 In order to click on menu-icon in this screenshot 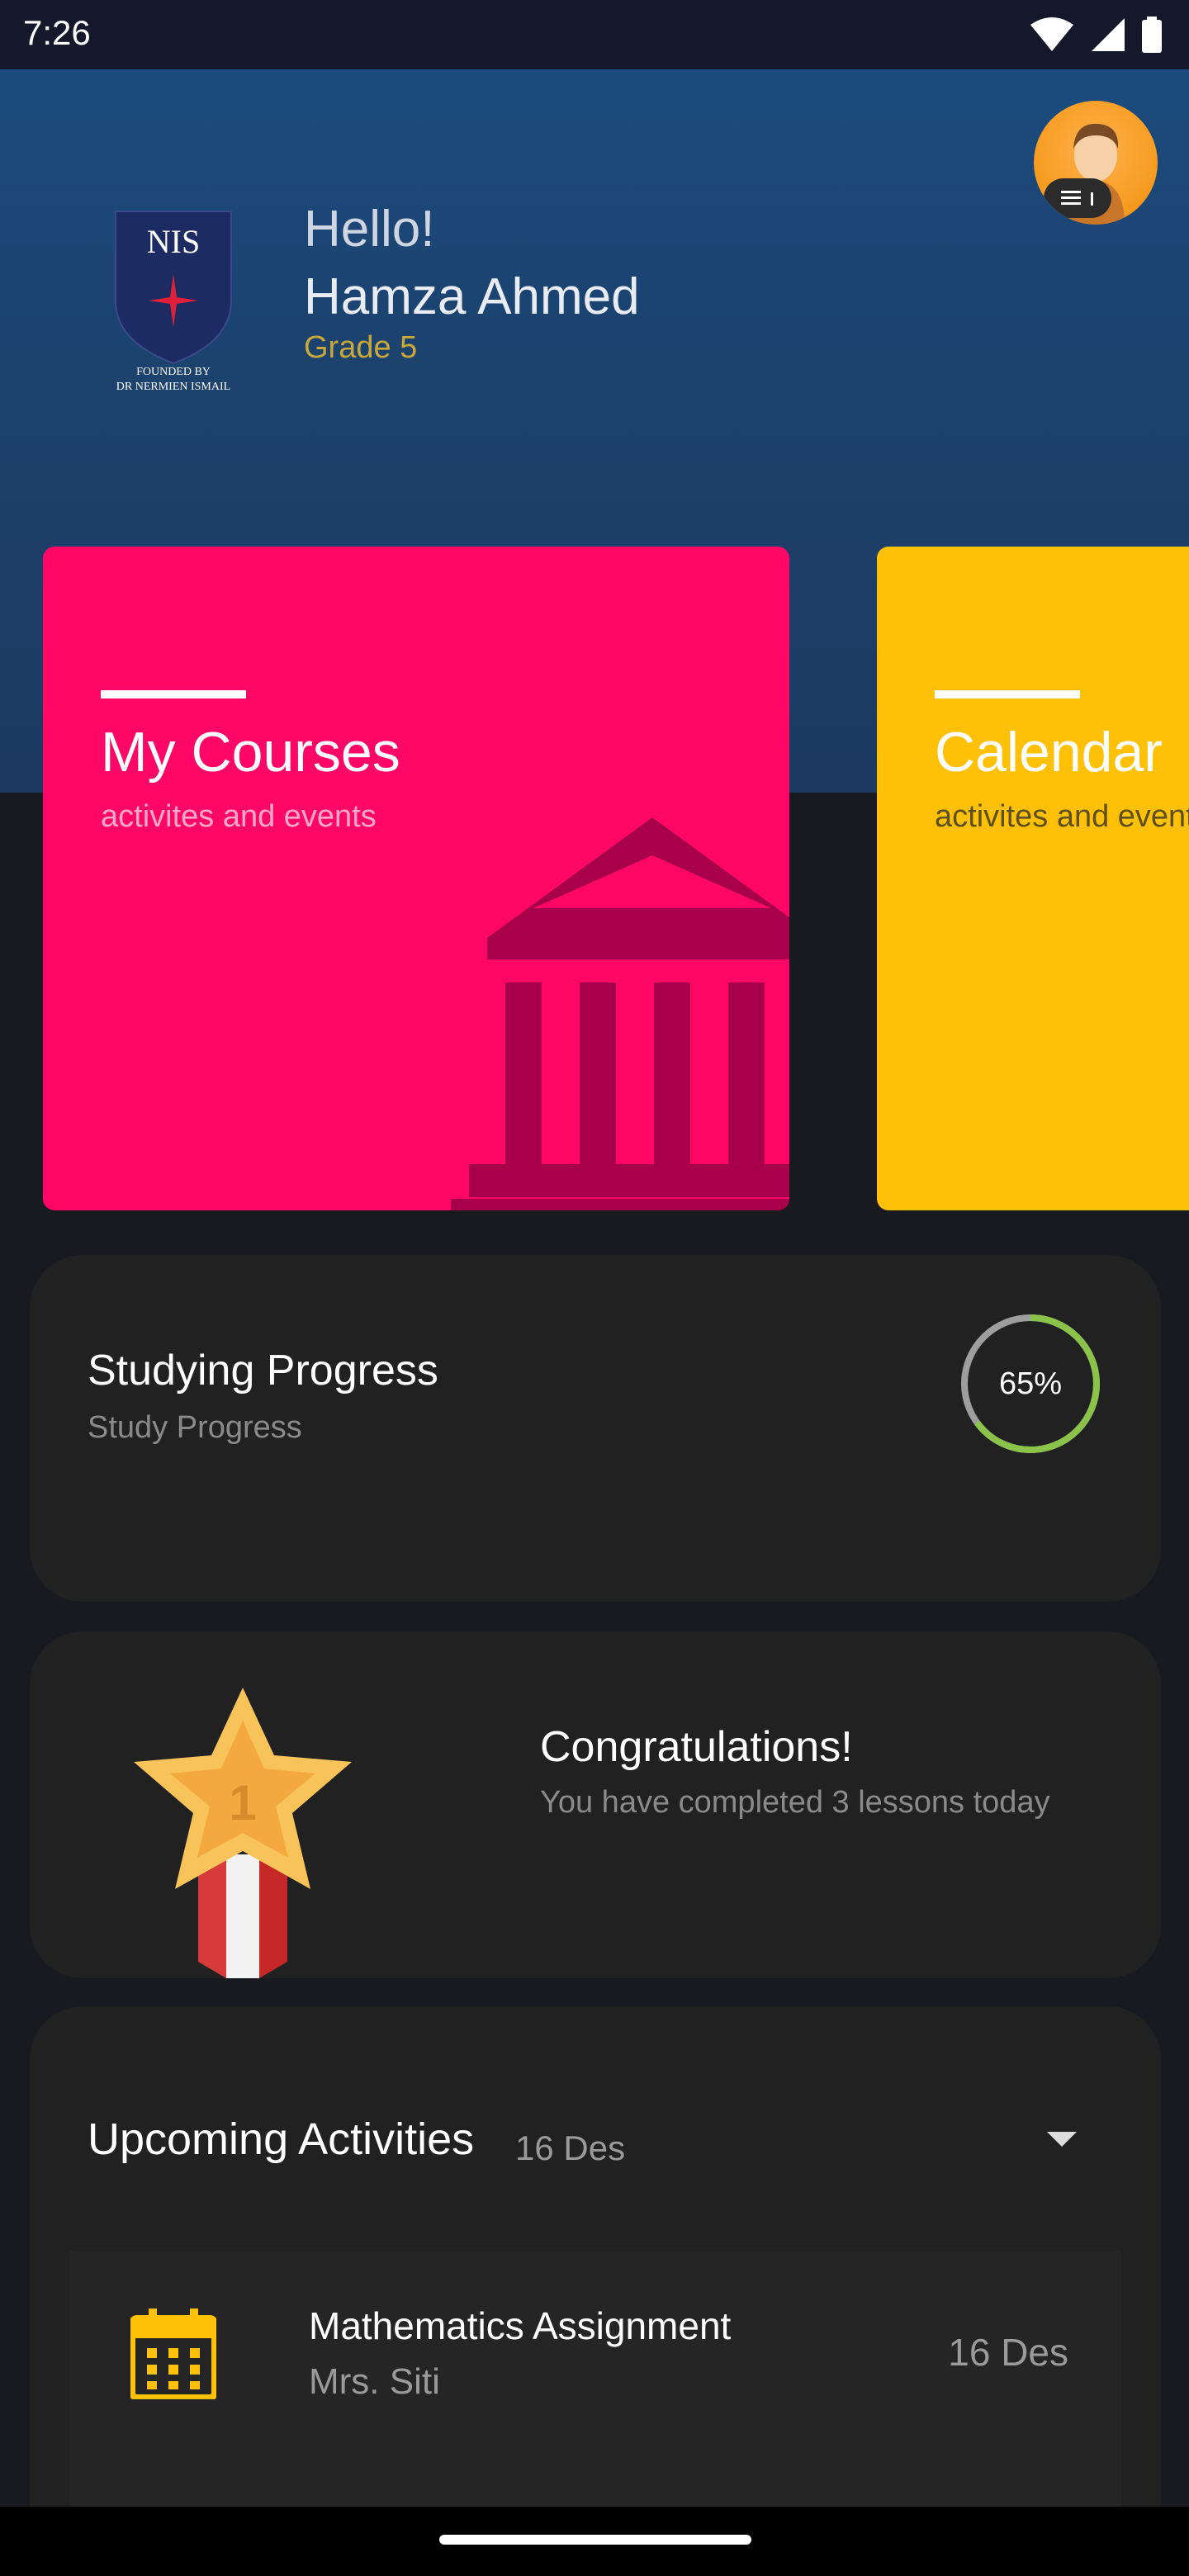, I will do `click(1077, 198)`.